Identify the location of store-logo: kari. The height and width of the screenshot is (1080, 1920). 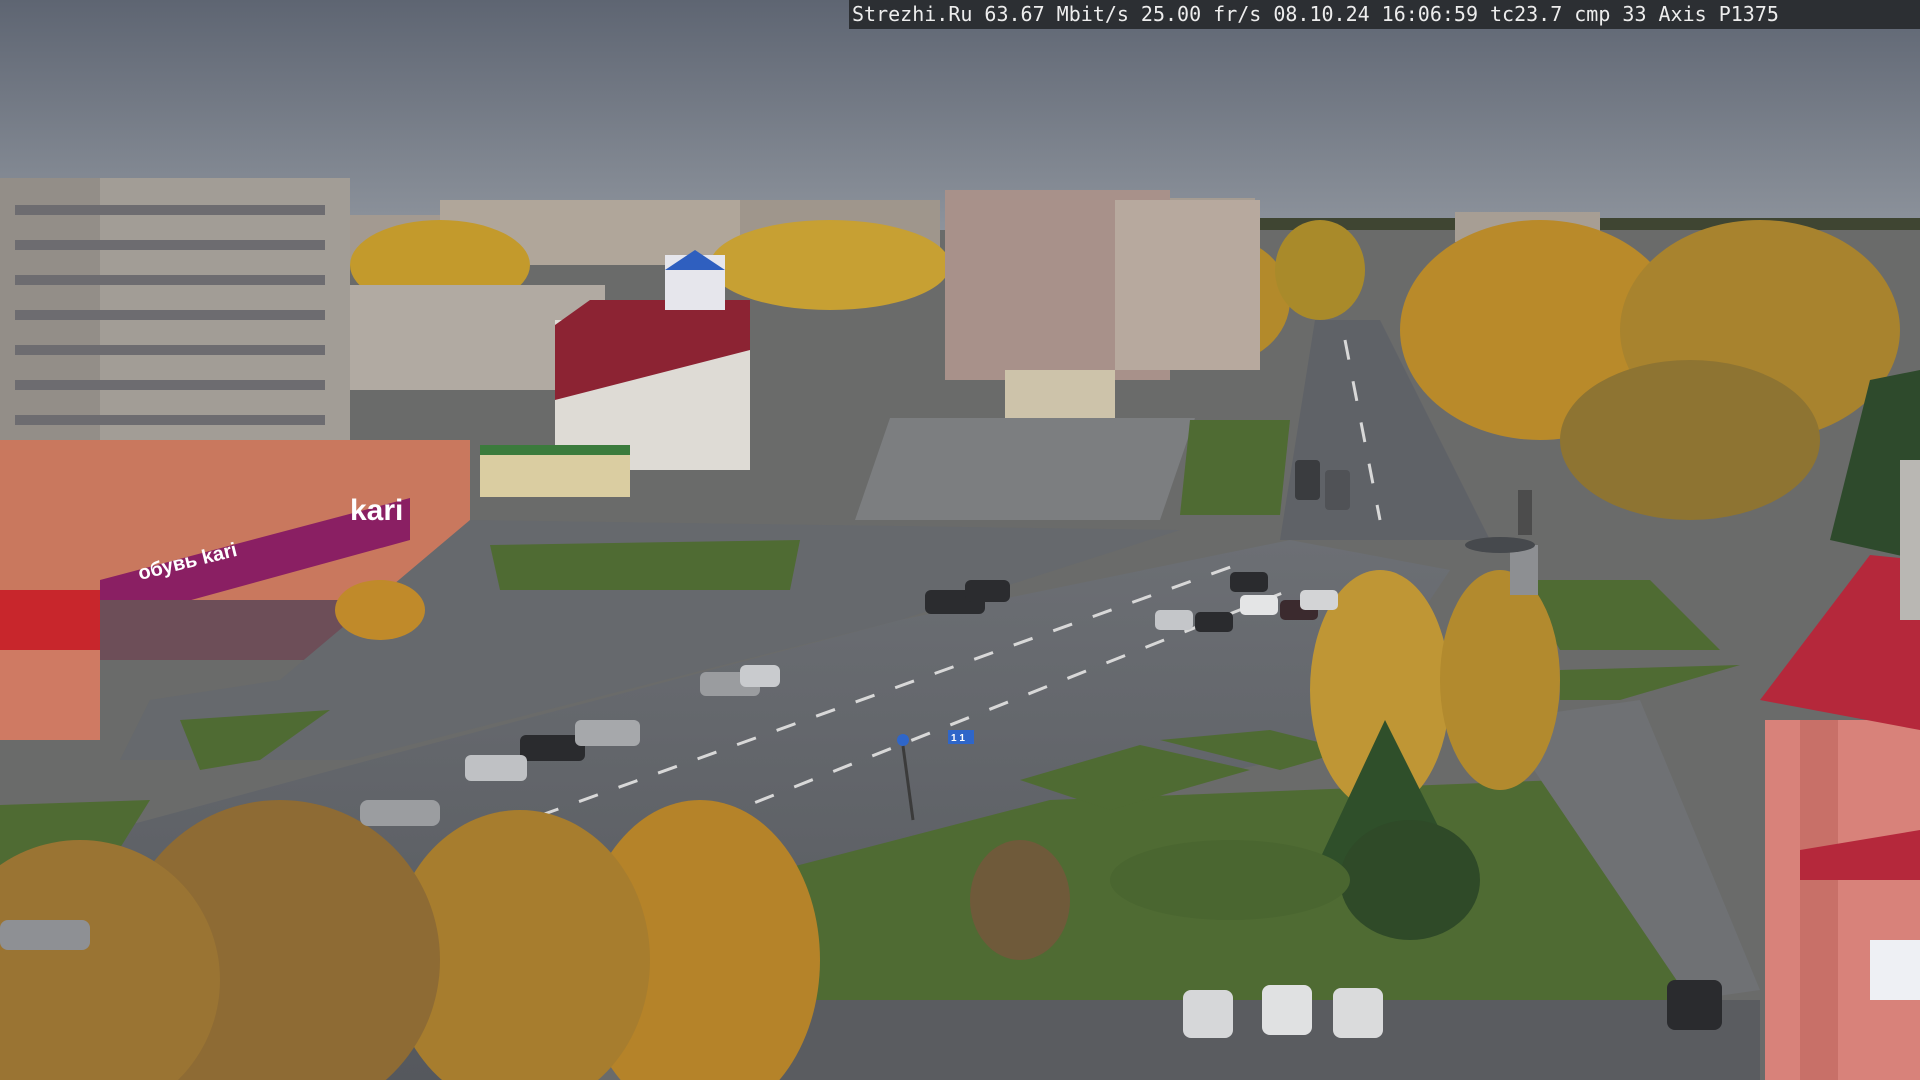
(376, 510).